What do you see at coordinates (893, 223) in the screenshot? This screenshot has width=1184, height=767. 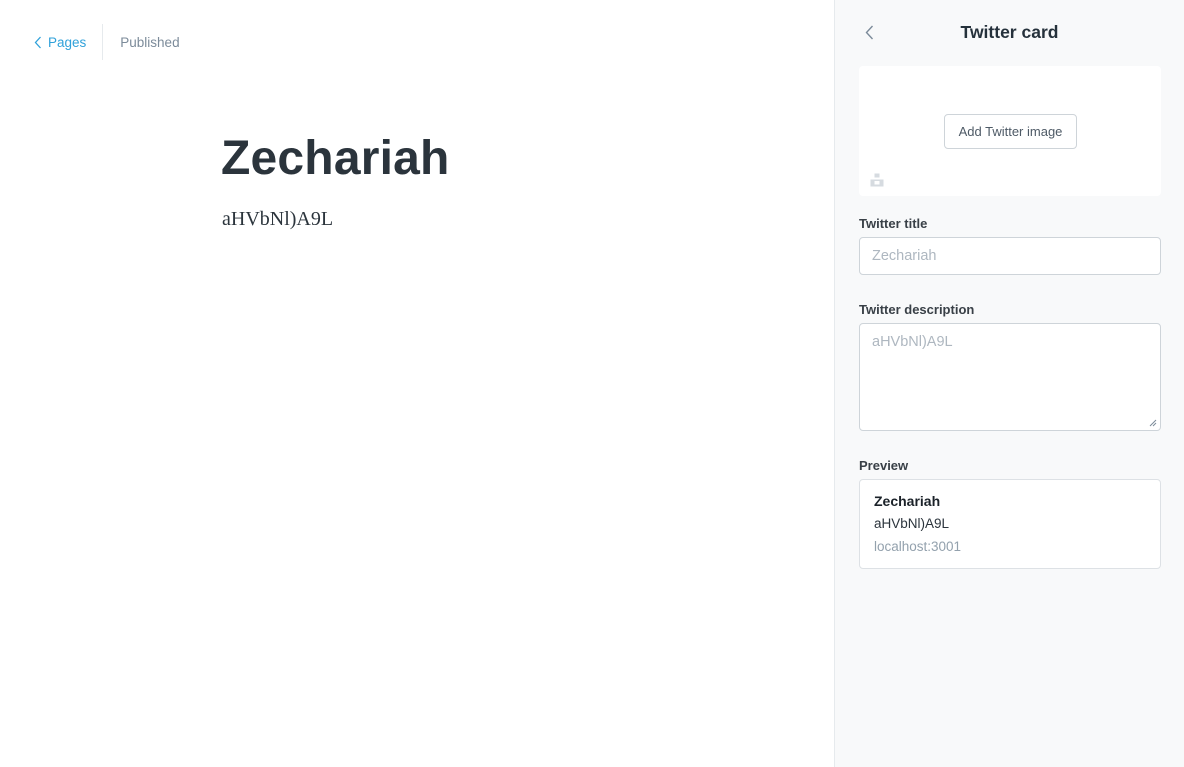 I see `twitter-title-label: Twitter title` at bounding box center [893, 223].